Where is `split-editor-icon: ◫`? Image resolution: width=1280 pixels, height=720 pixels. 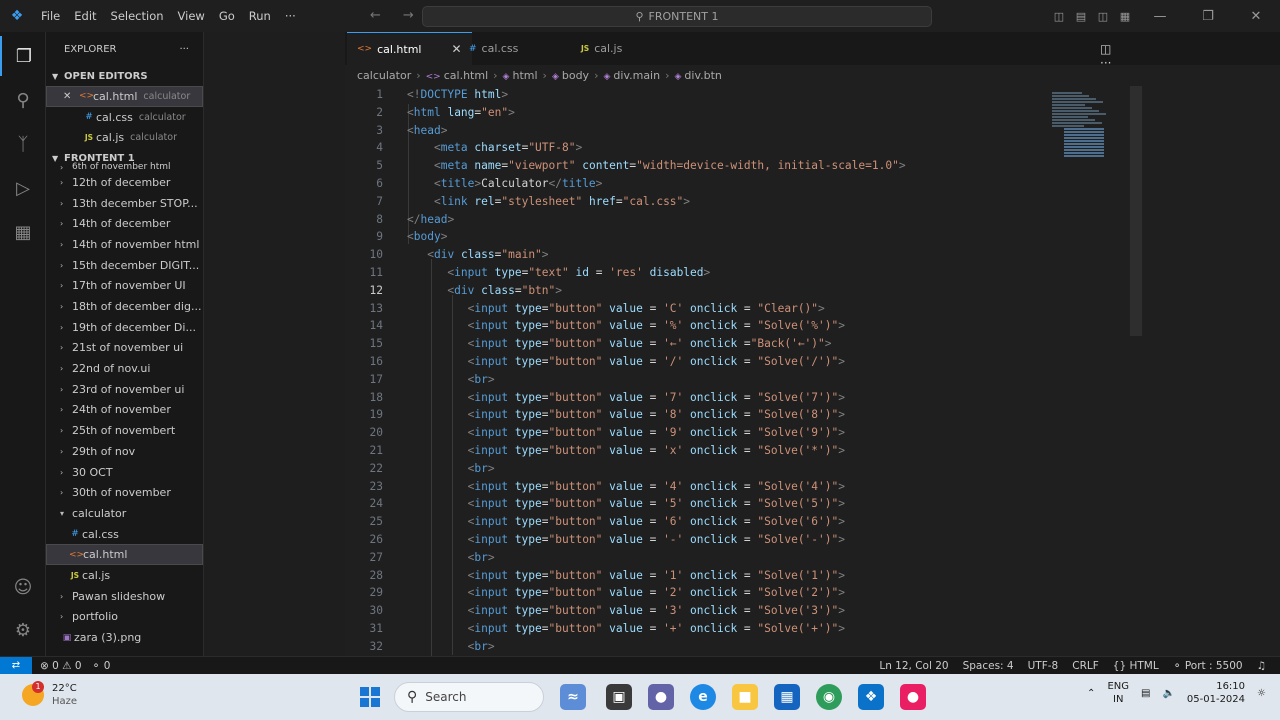
split-editor-icon: ◫ is located at coordinates (1105, 49).